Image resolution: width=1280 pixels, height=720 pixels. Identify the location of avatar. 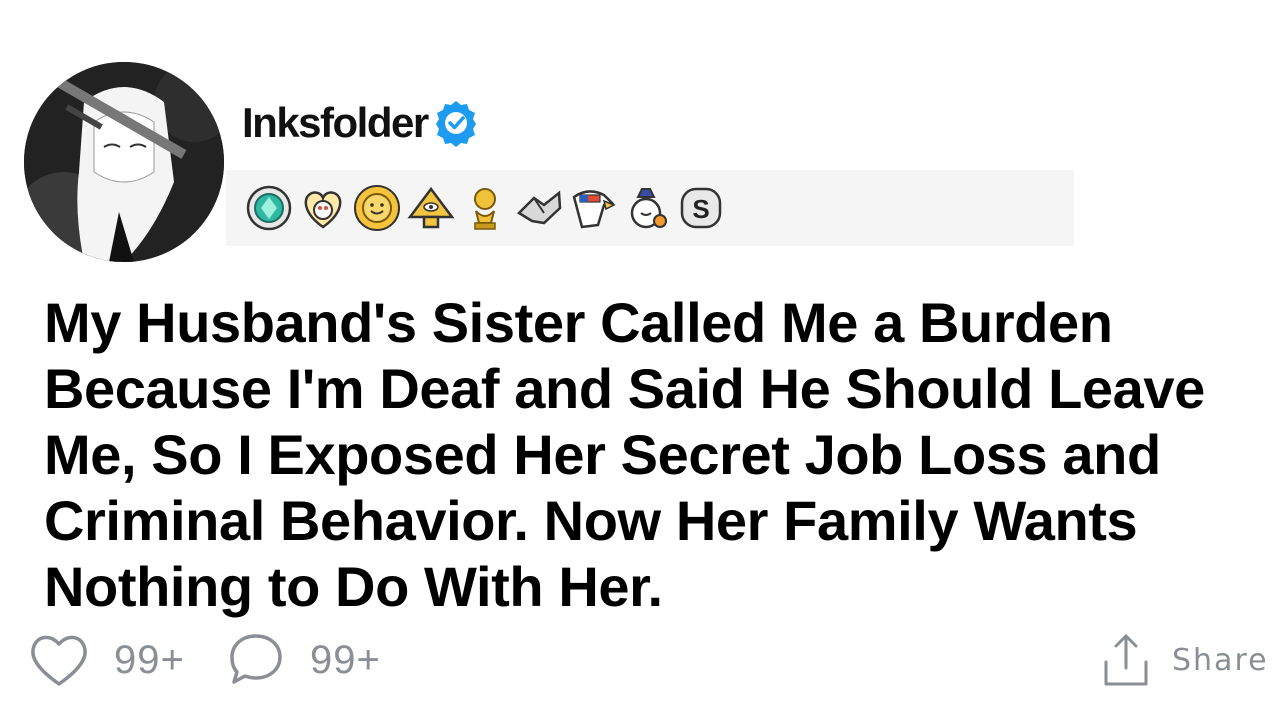
(124, 162).